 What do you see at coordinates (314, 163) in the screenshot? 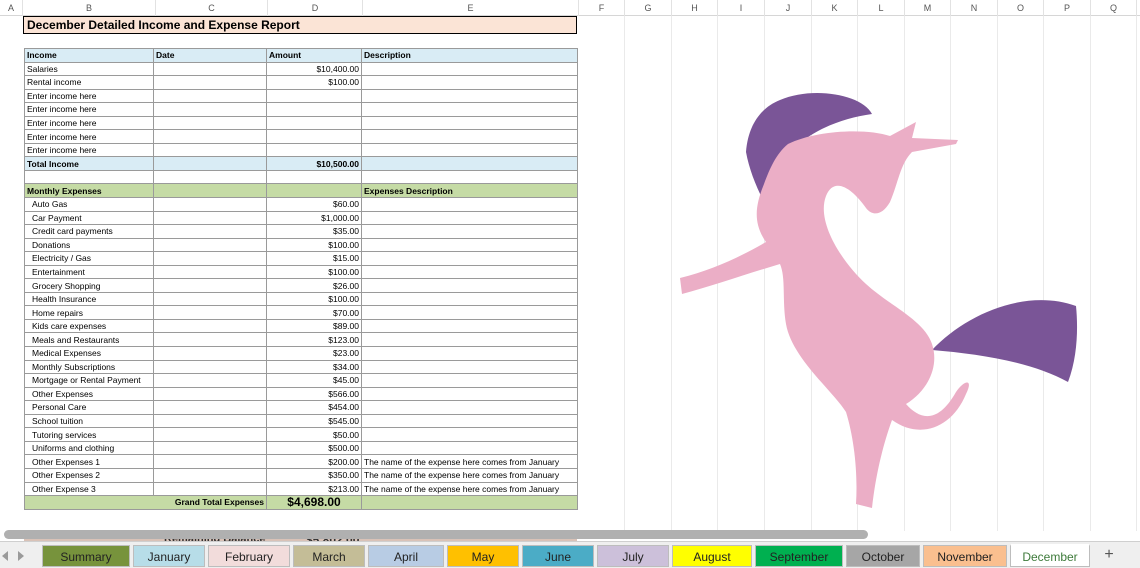
I see `total-income-value: $10,500.00` at bounding box center [314, 163].